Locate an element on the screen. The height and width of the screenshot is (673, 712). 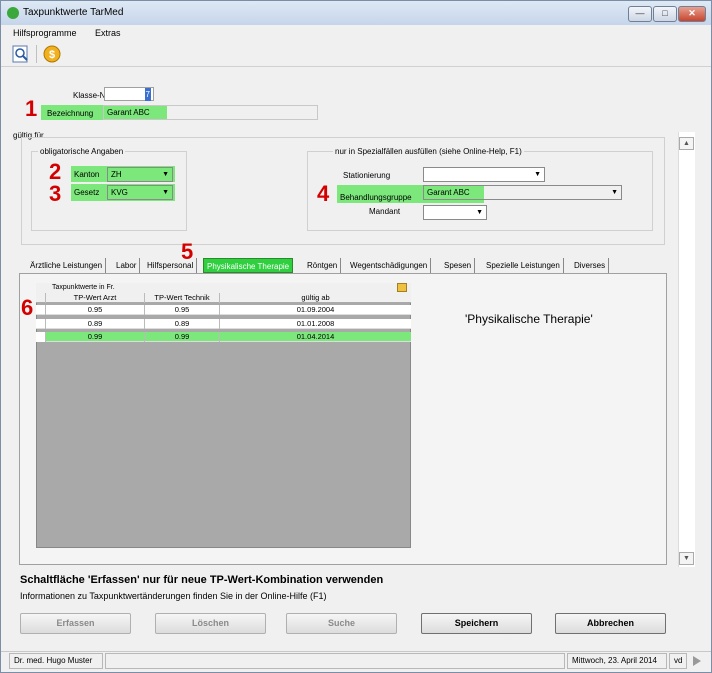
grid-header-indicator is located at coordinates (41, 298).